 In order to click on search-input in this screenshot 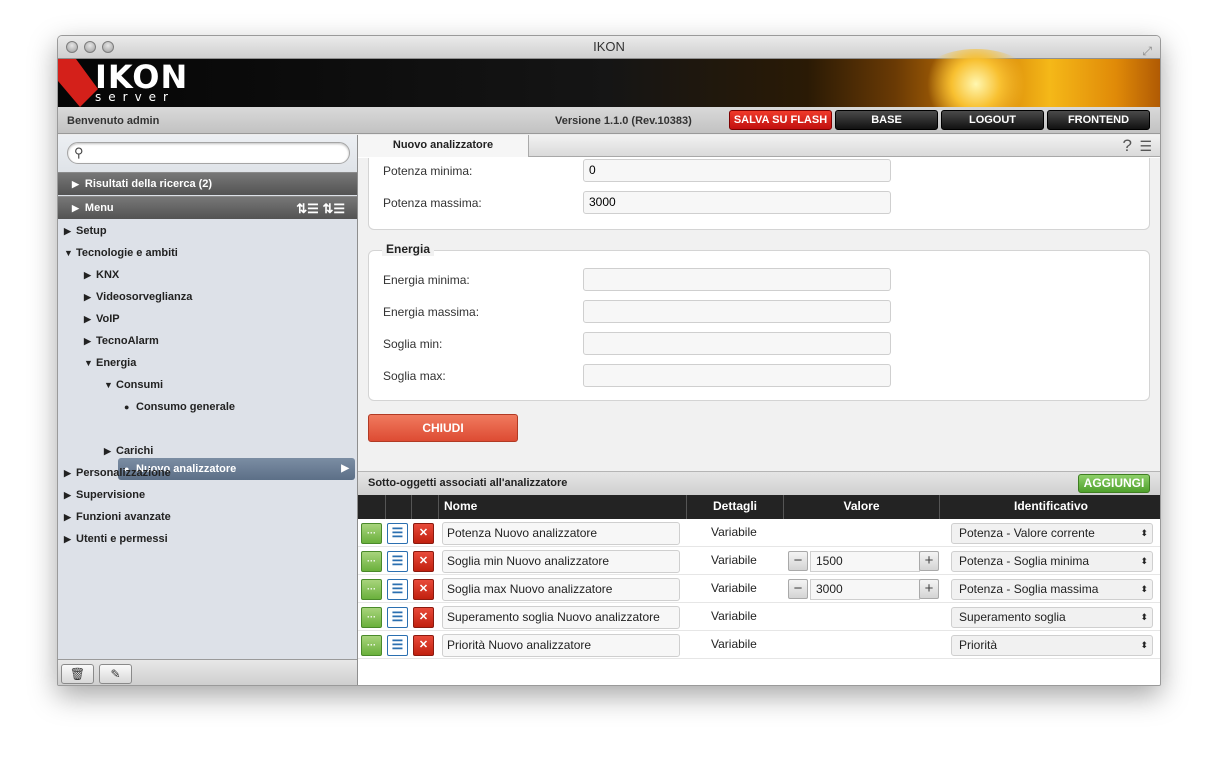, I will do `click(208, 153)`.